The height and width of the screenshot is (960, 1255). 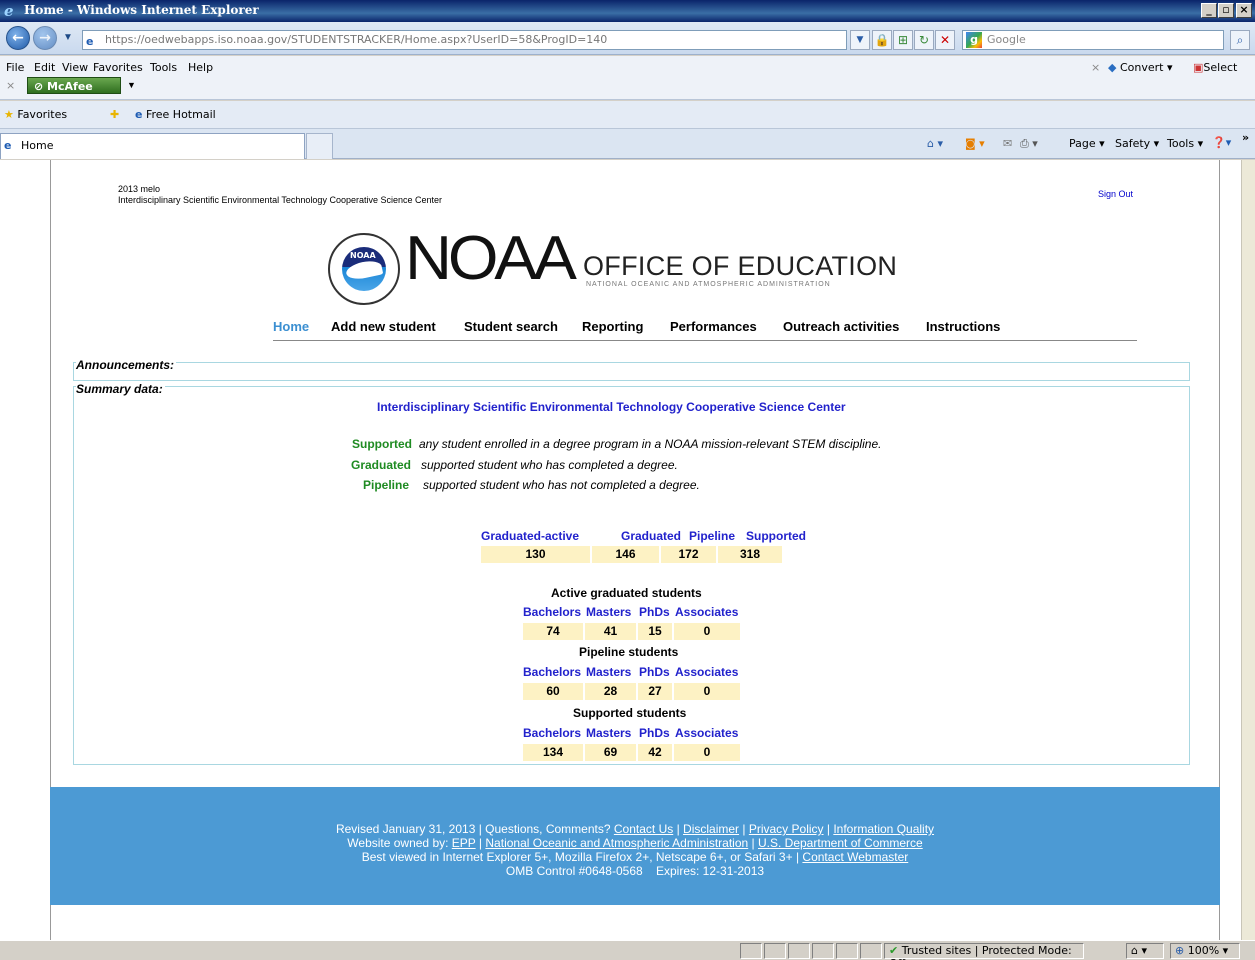 What do you see at coordinates (1007, 143) in the screenshot?
I see `mail-icon: ✉` at bounding box center [1007, 143].